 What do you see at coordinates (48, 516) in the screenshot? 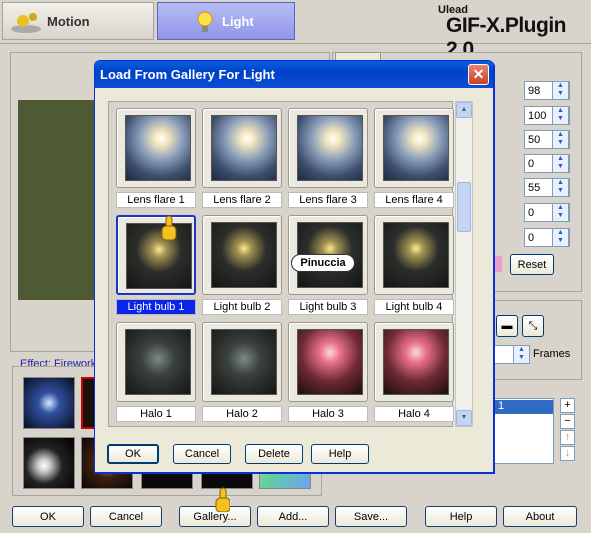
I see `ok-button: OK` at bounding box center [48, 516].